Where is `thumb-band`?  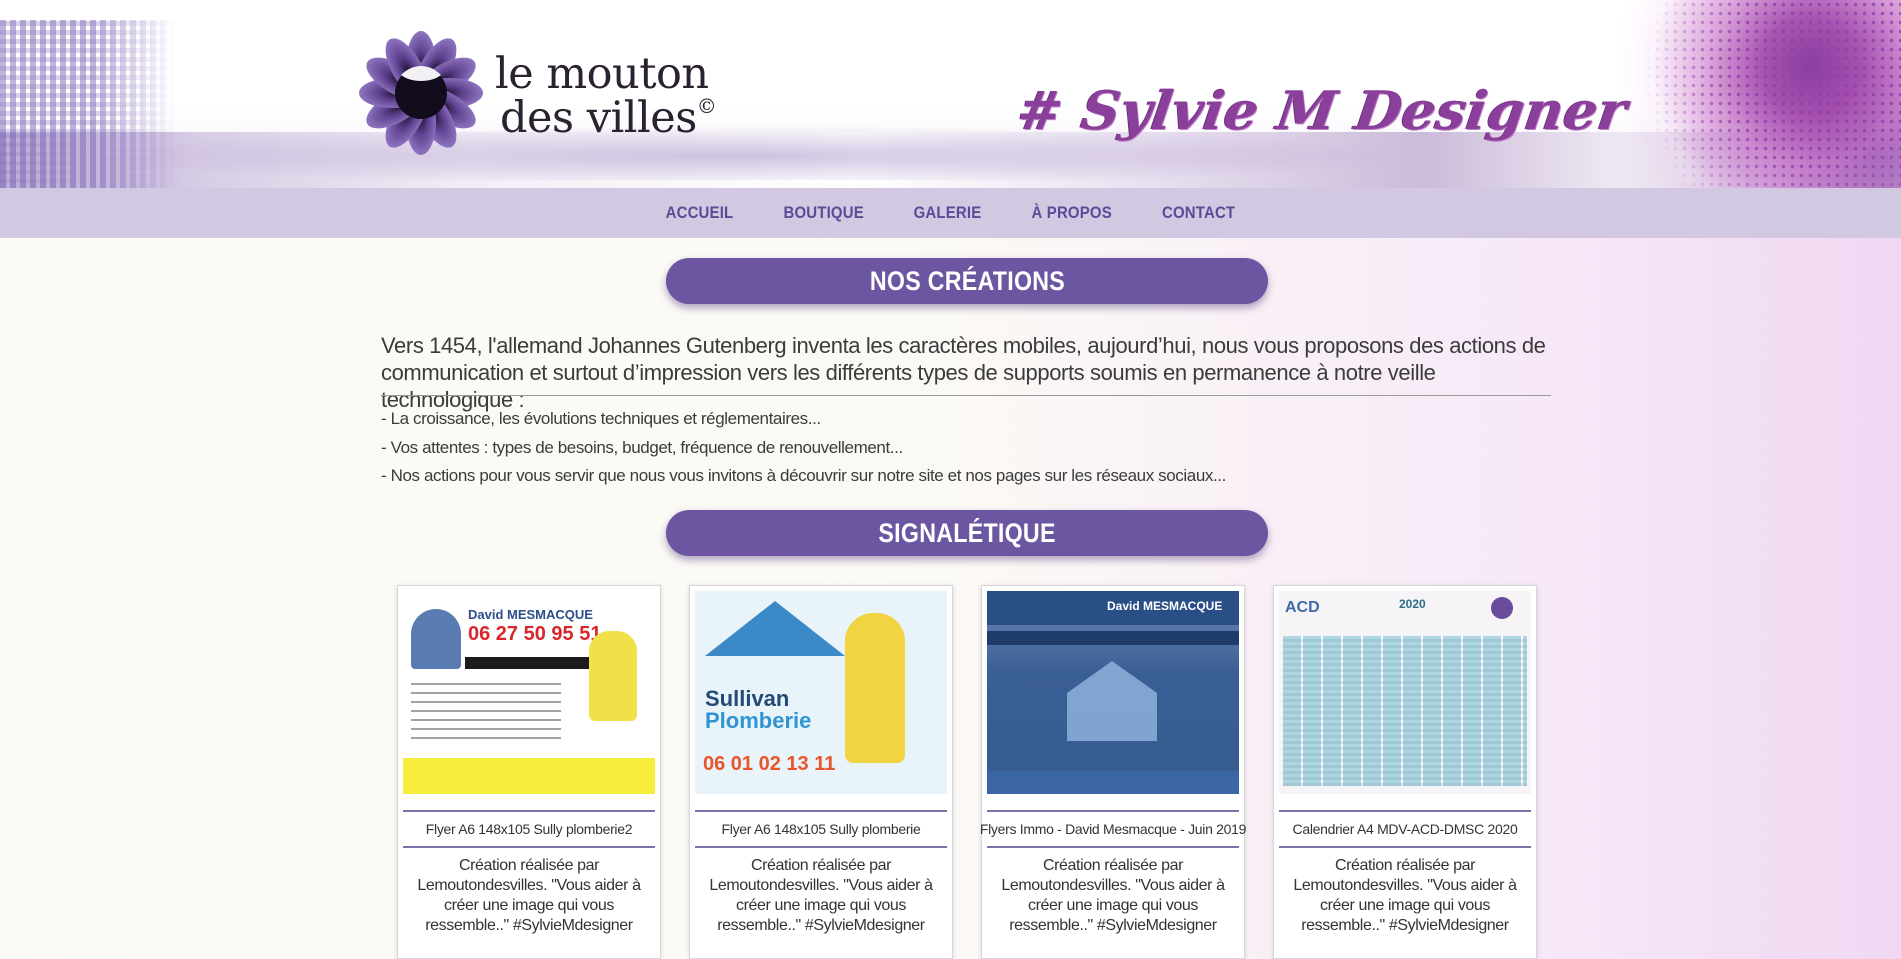
thumb-band is located at coordinates (1113, 638).